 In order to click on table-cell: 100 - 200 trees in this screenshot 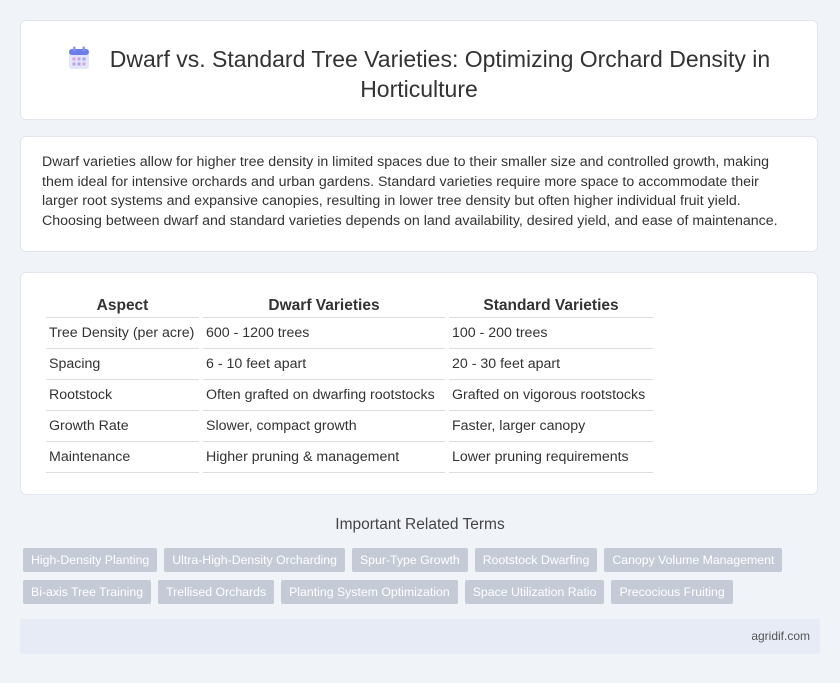, I will do `click(551, 333)`.